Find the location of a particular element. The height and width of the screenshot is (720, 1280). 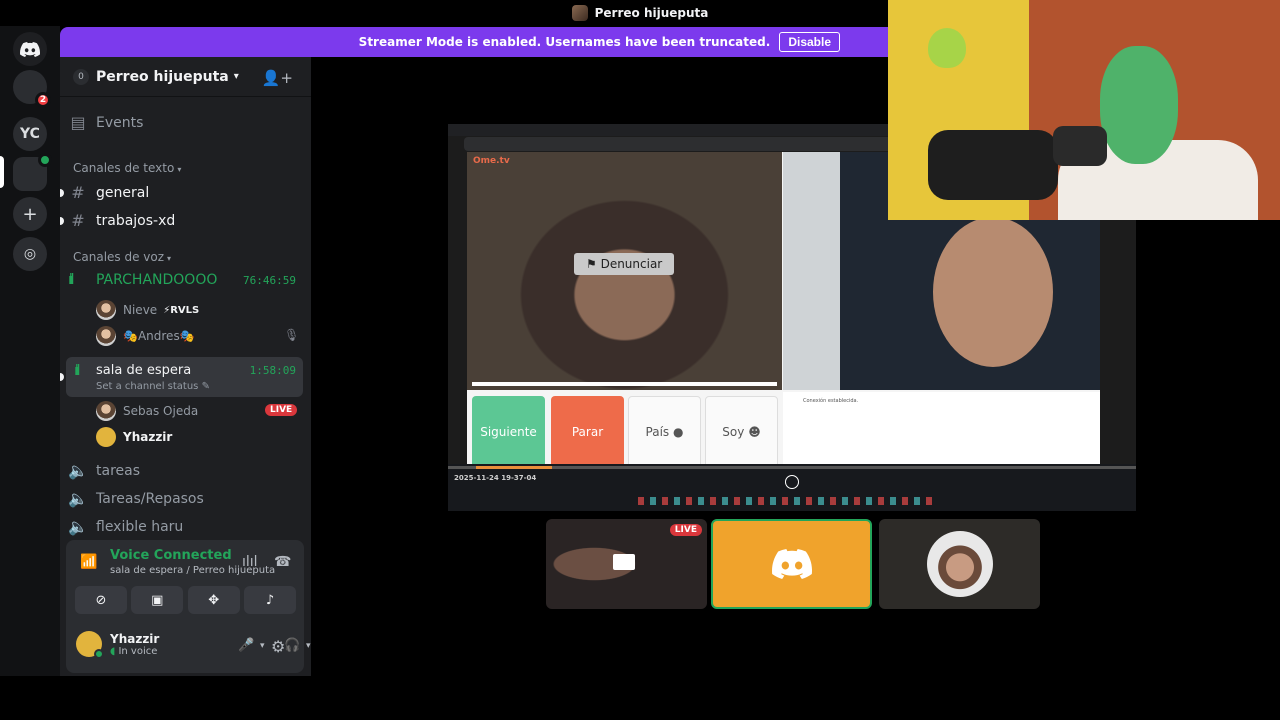

channel-status-label: Set a channel status is located at coordinates (147, 386).